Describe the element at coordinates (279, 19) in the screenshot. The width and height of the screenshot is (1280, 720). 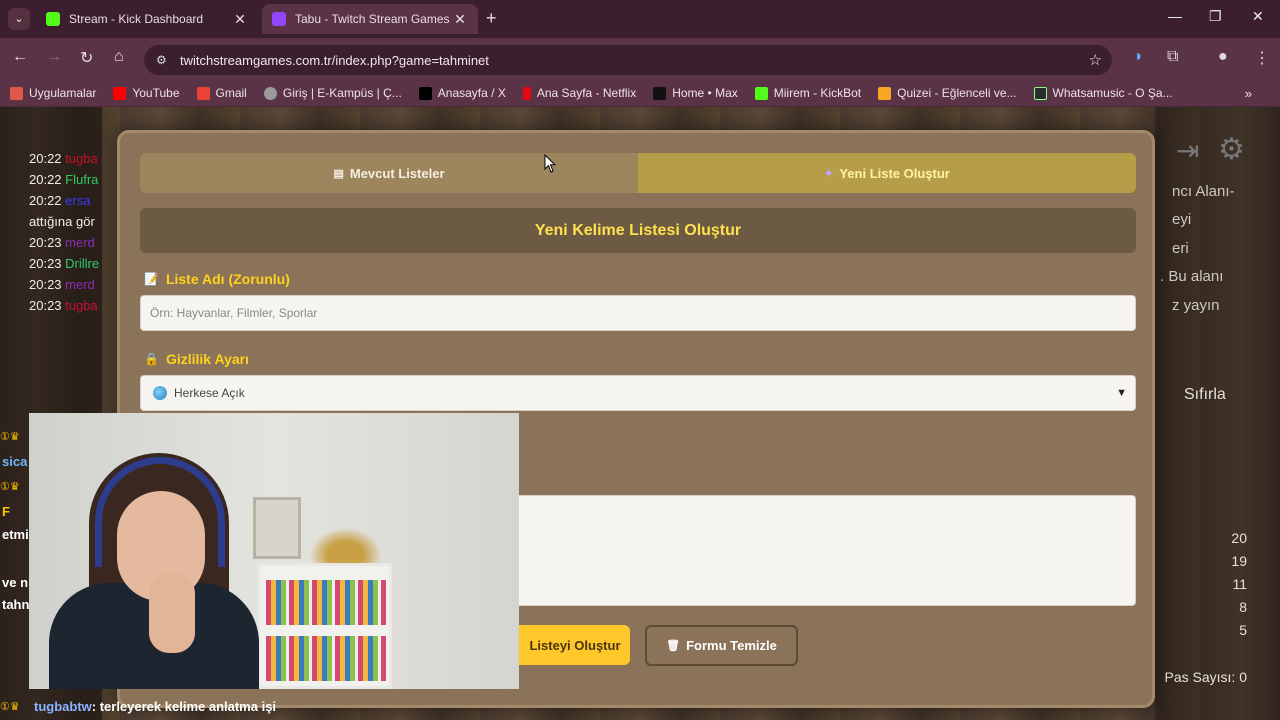
I see `twitch-favicon-icon` at that location.